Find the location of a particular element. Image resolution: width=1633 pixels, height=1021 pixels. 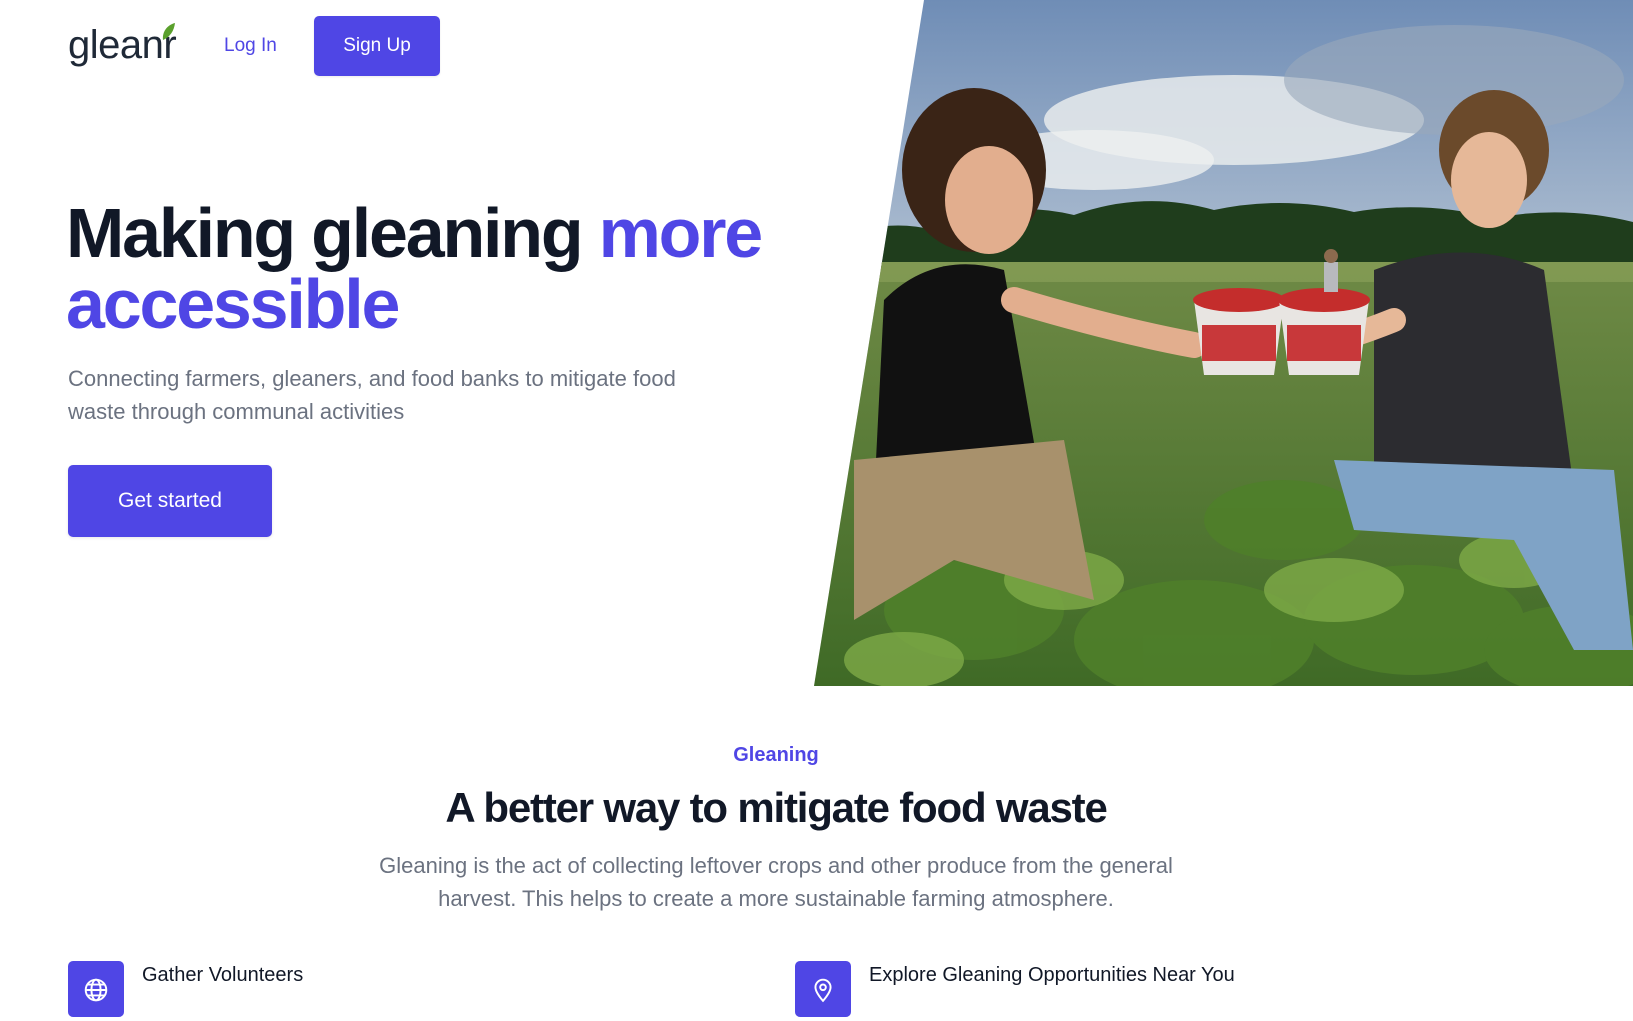

map-pin-icon is located at coordinates (823, 990).